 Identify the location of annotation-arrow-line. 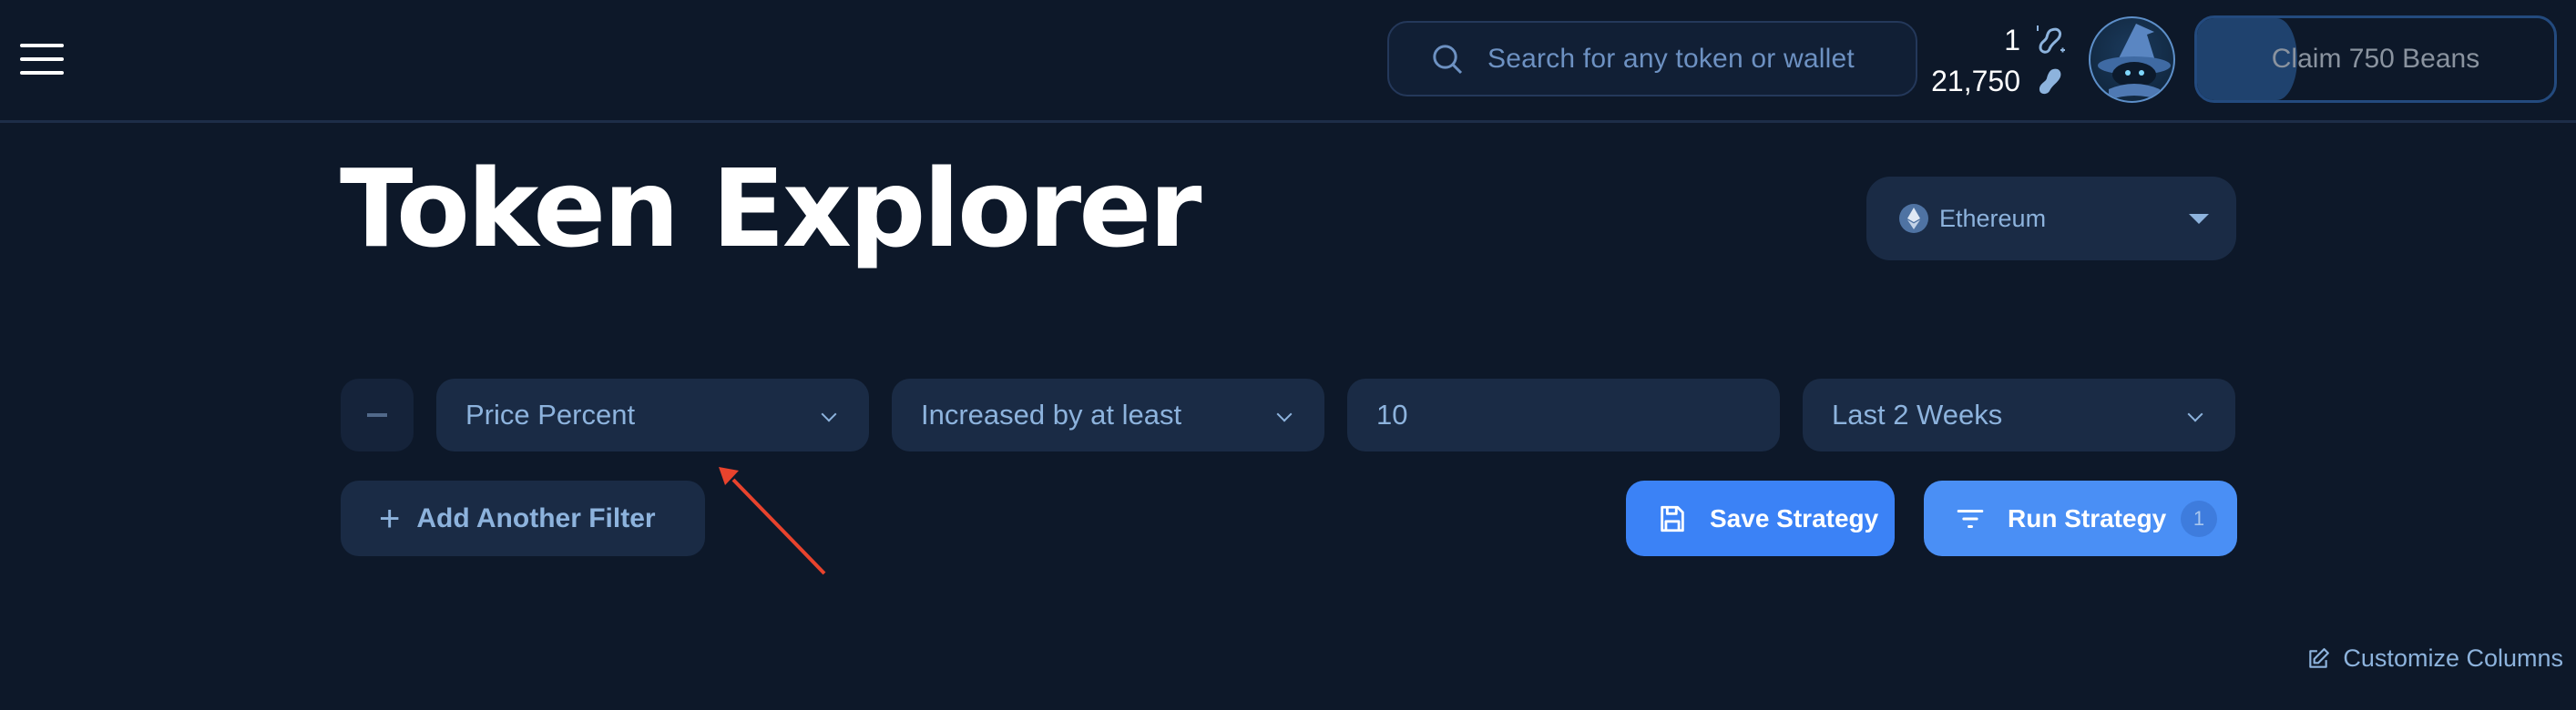
(778, 526).